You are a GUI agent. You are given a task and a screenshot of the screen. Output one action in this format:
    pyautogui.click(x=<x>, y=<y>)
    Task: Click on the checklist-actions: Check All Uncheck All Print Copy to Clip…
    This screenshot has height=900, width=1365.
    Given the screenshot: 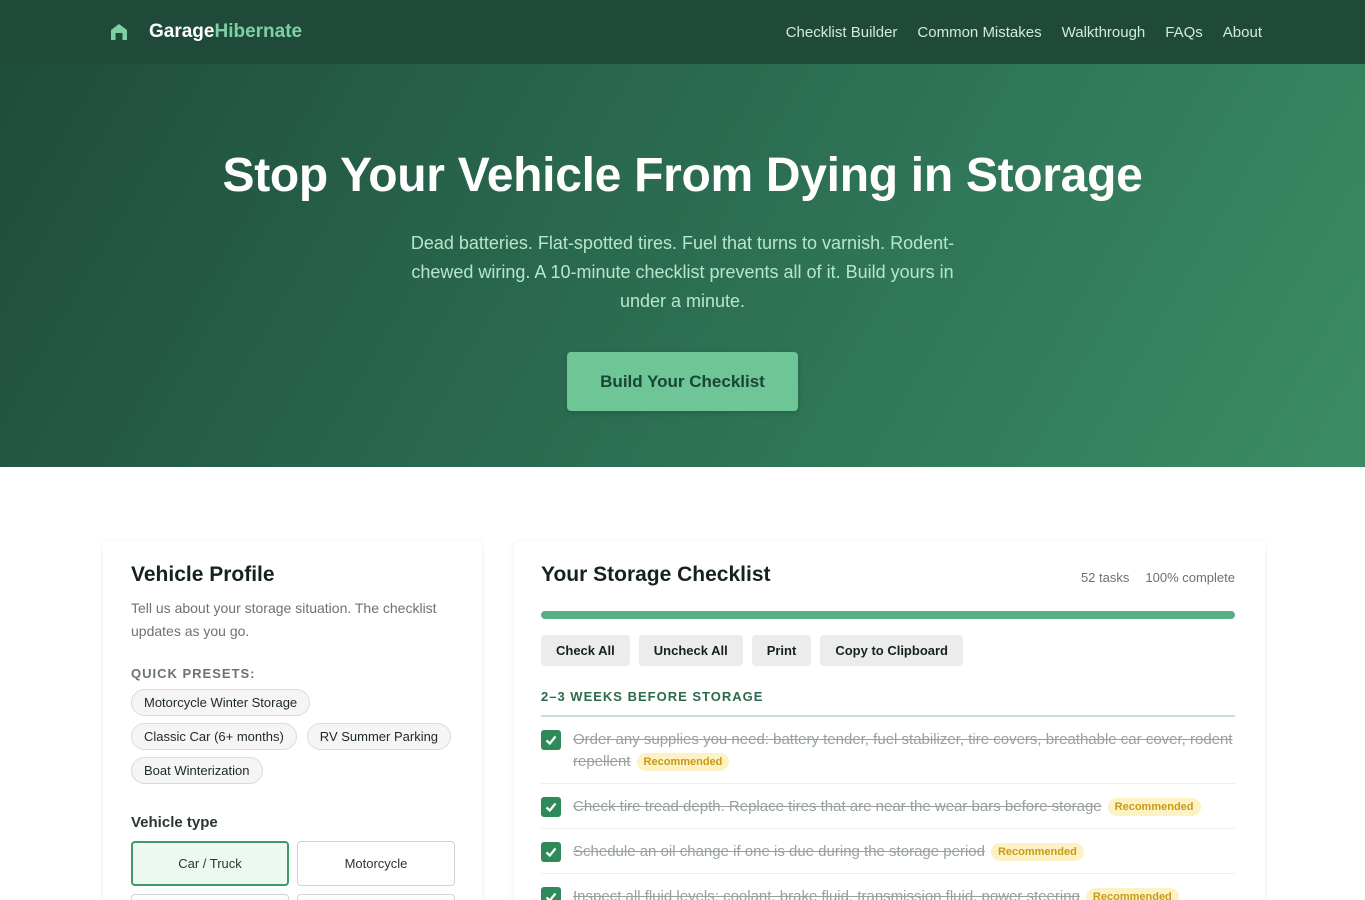 What is the action you would take?
    pyautogui.click(x=888, y=650)
    